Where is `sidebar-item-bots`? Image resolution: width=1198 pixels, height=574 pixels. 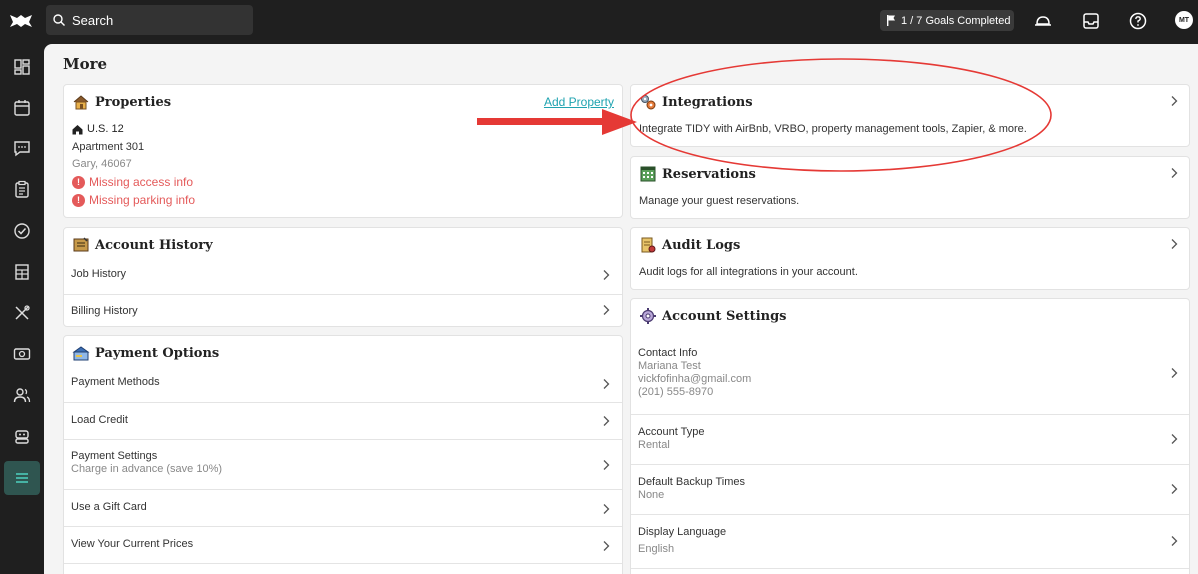
sidebar-item-bots is located at coordinates (22, 436).